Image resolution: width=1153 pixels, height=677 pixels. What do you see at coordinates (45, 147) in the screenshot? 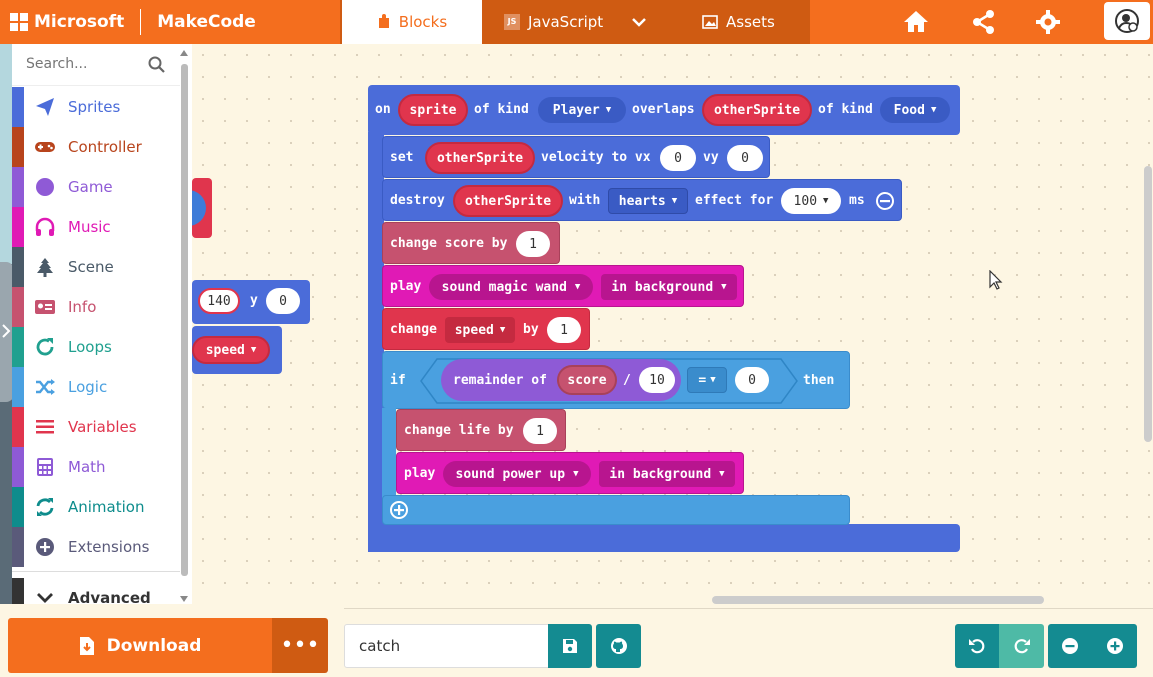
I see `gamepad-icon` at bounding box center [45, 147].